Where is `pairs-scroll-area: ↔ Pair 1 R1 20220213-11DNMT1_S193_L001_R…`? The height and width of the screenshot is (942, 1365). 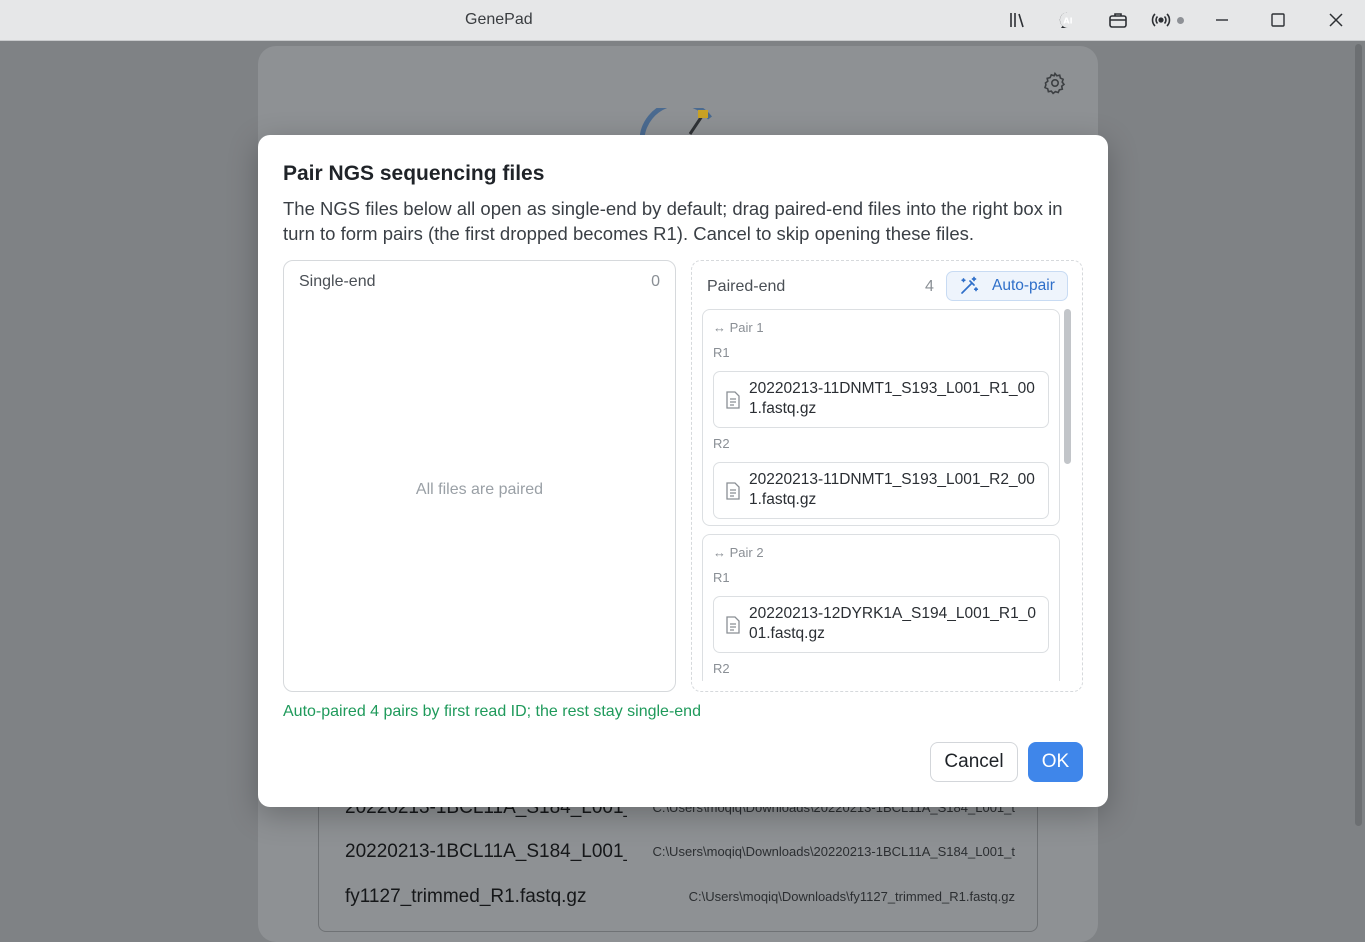
pairs-scroll-area: ↔ Pair 1 R1 20220213-11DNMT1_S193_L001_R… is located at coordinates (881, 495).